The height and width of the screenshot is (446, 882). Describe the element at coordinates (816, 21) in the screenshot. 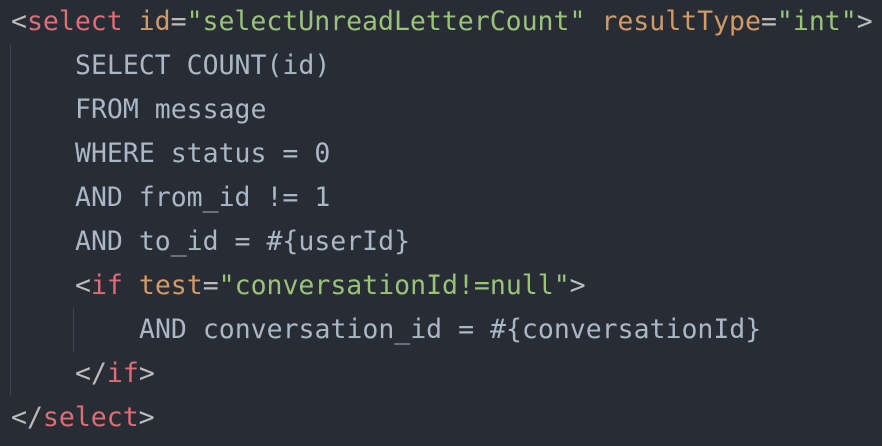

I see `attr-value-resulttype: "int"` at that location.